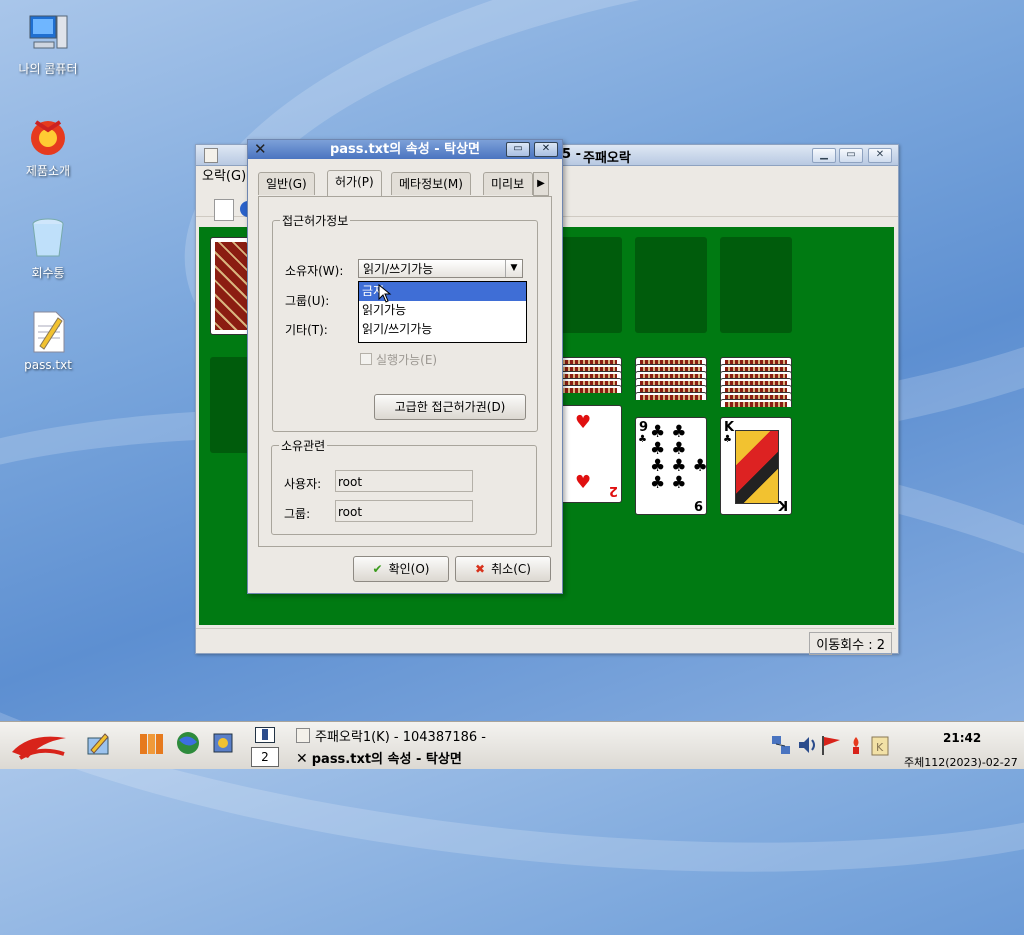 The width and height of the screenshot is (1024, 935). I want to click on dialog-title: pass.txt의 속성 - 탁상면, so click(405, 149).